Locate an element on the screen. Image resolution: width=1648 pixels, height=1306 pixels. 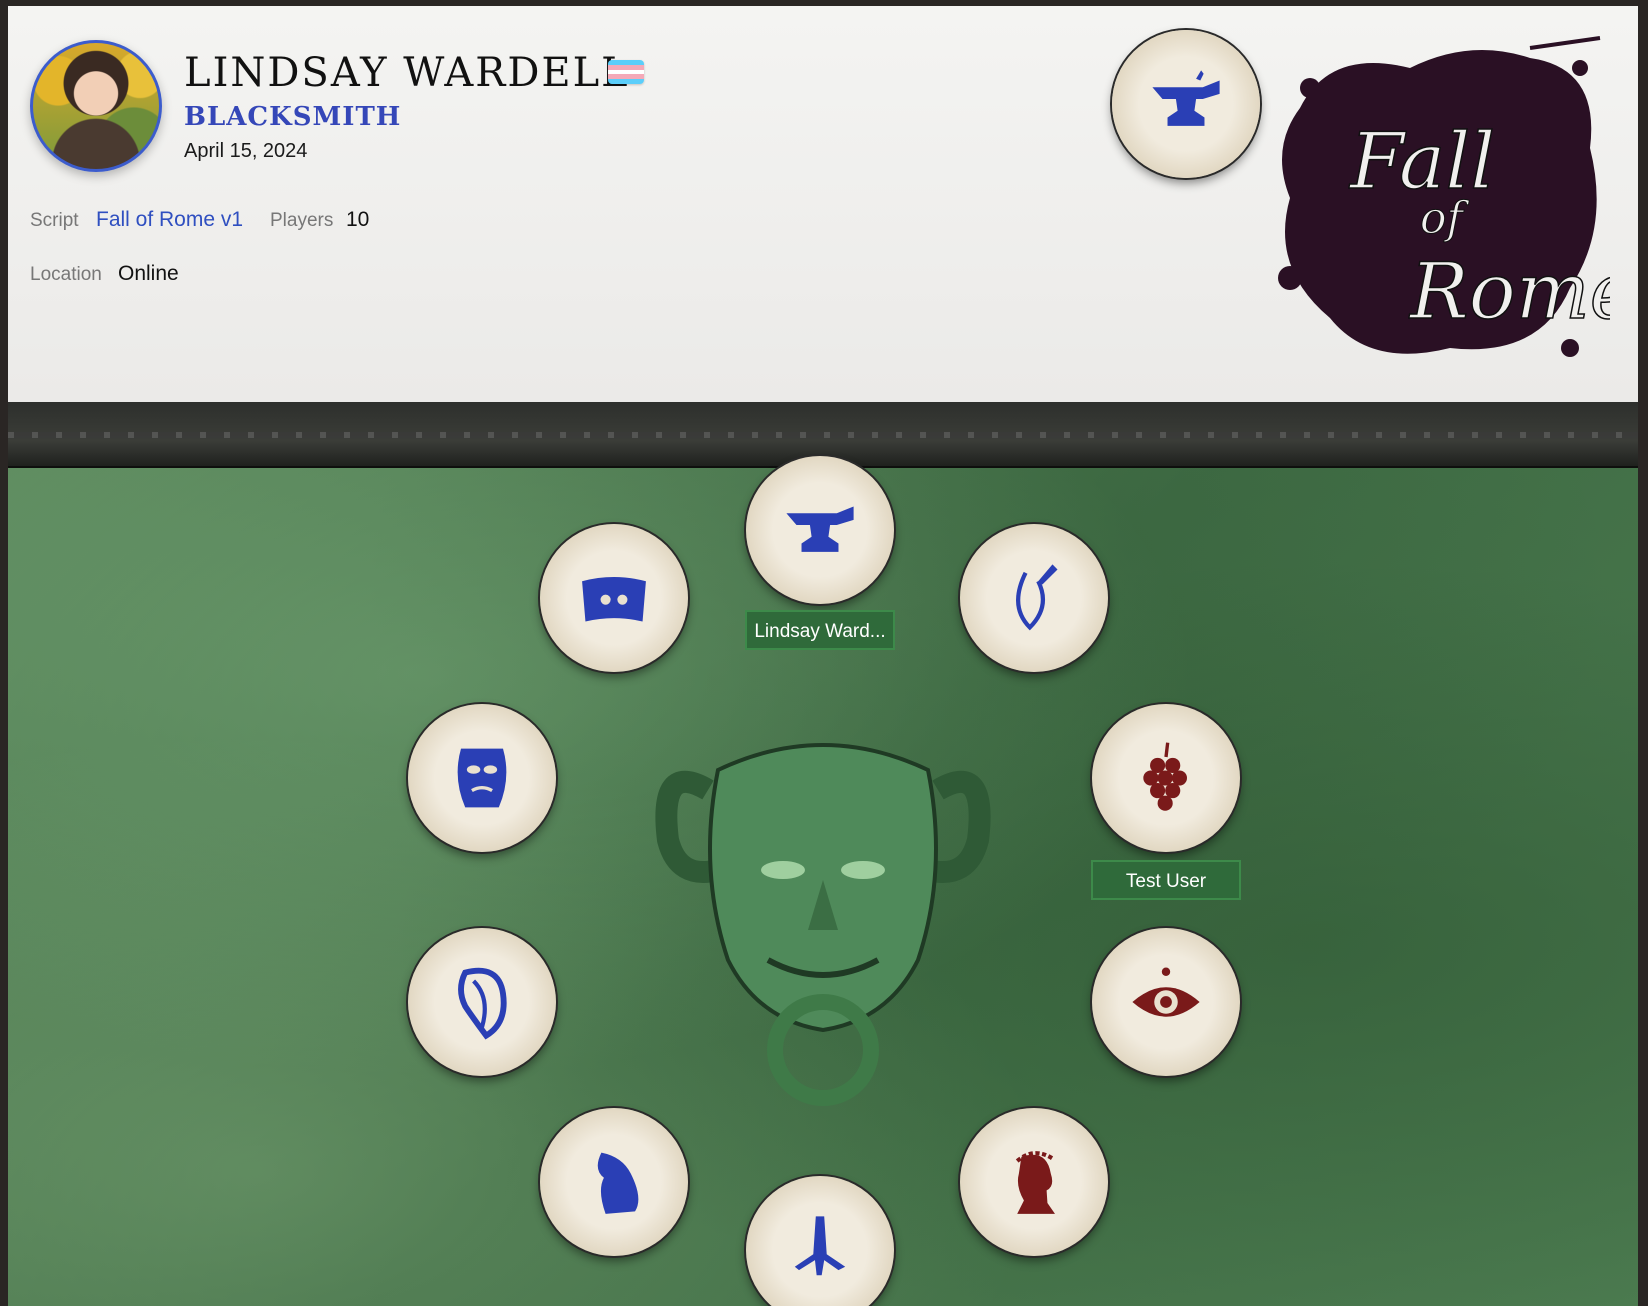
token-laurel-head is located at coordinates (1034, 1182).